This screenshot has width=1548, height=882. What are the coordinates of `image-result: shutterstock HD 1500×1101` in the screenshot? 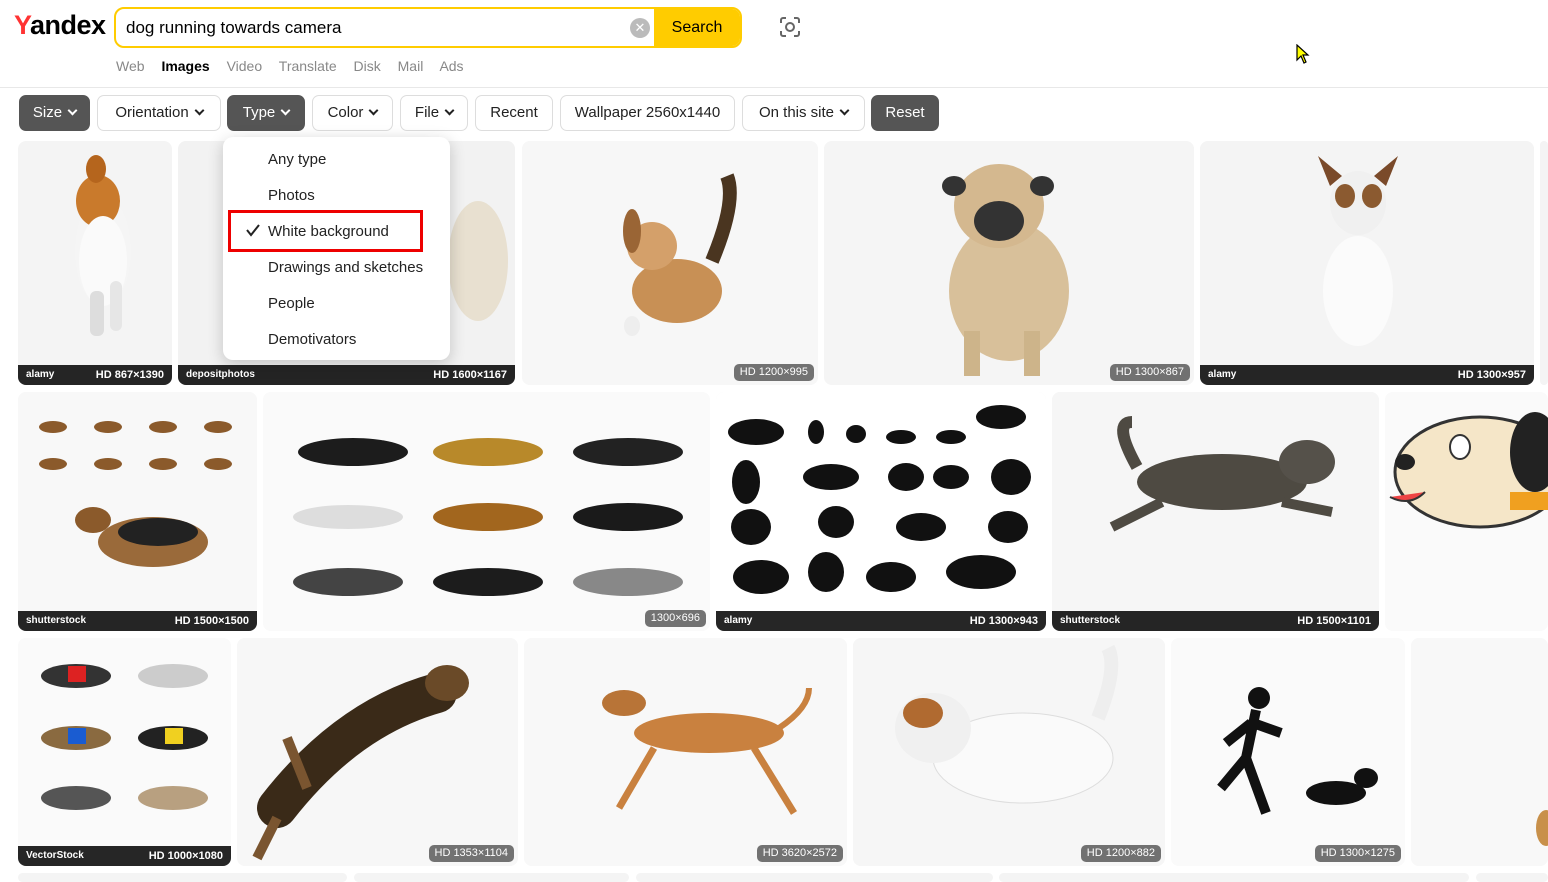 It's located at (1215, 511).